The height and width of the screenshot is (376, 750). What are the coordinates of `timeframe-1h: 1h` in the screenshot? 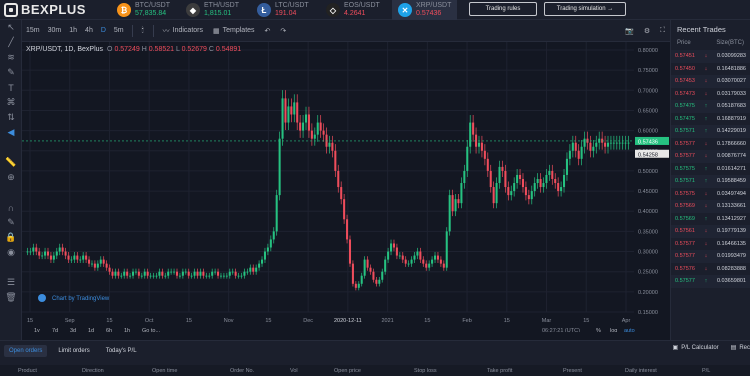 It's located at (73, 30).